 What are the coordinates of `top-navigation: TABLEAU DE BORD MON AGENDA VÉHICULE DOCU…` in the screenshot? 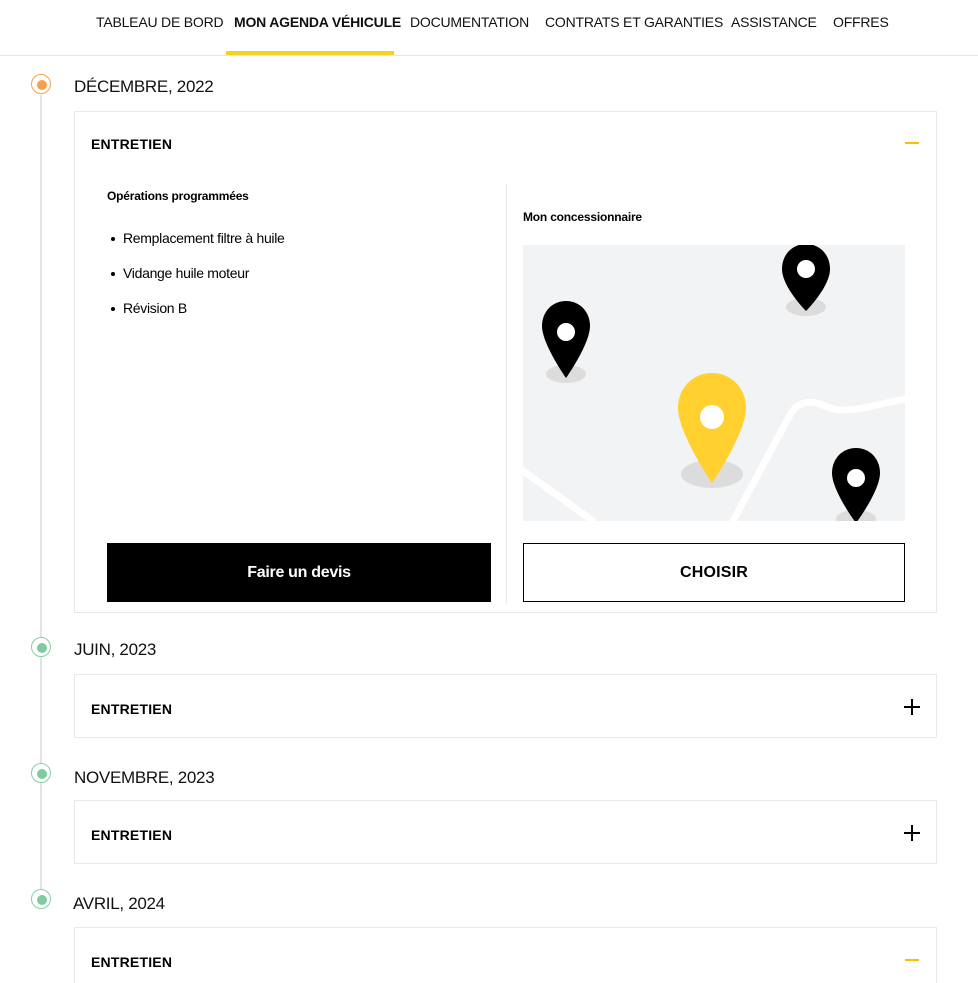 It's located at (489, 28).